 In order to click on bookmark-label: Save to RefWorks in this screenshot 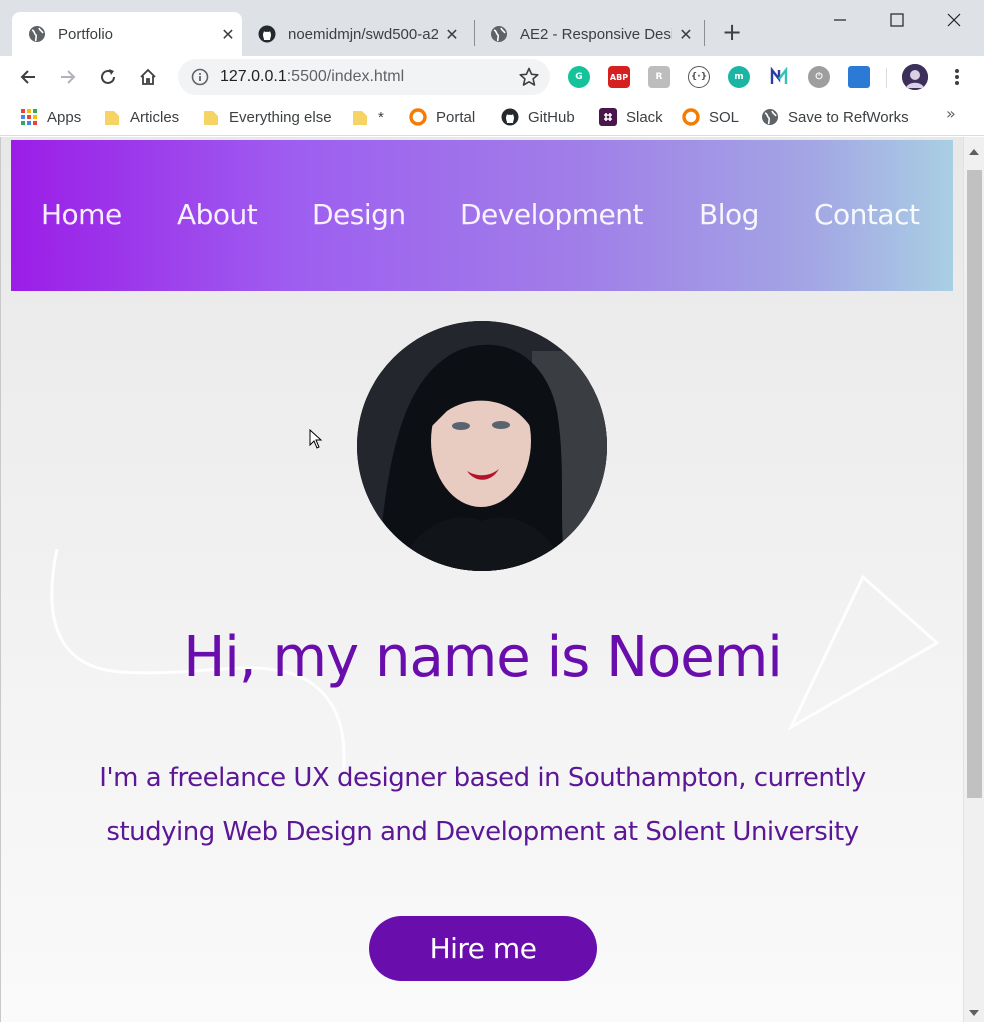, I will do `click(848, 117)`.